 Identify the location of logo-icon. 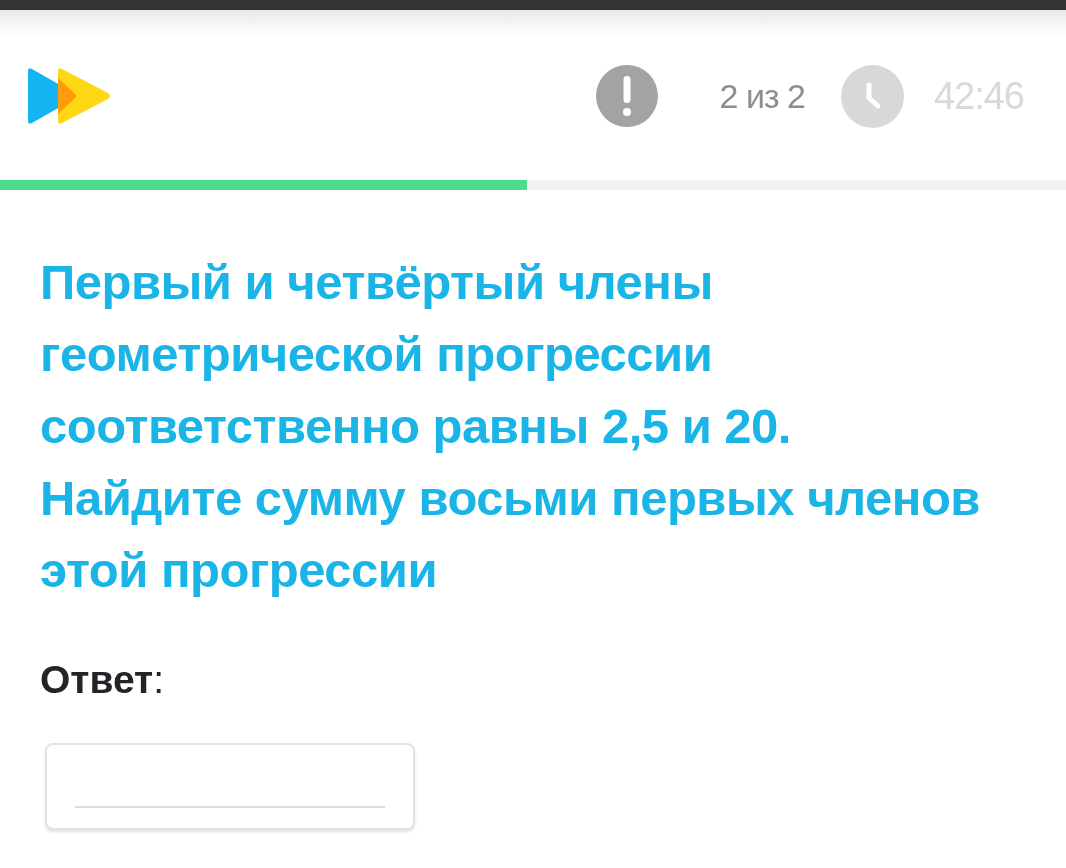
(69, 96).